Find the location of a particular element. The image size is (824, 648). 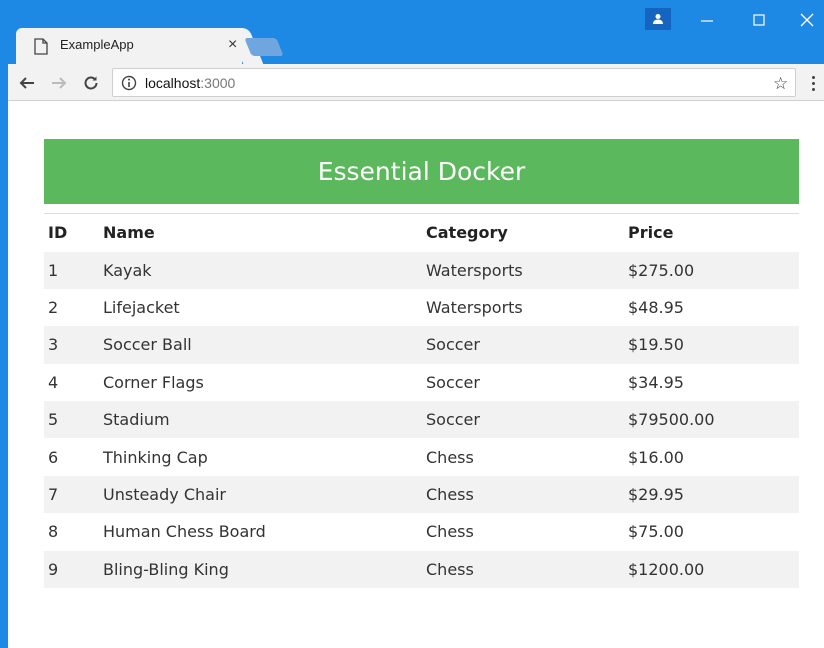

cell-price: $1200.00 is located at coordinates (666, 569).